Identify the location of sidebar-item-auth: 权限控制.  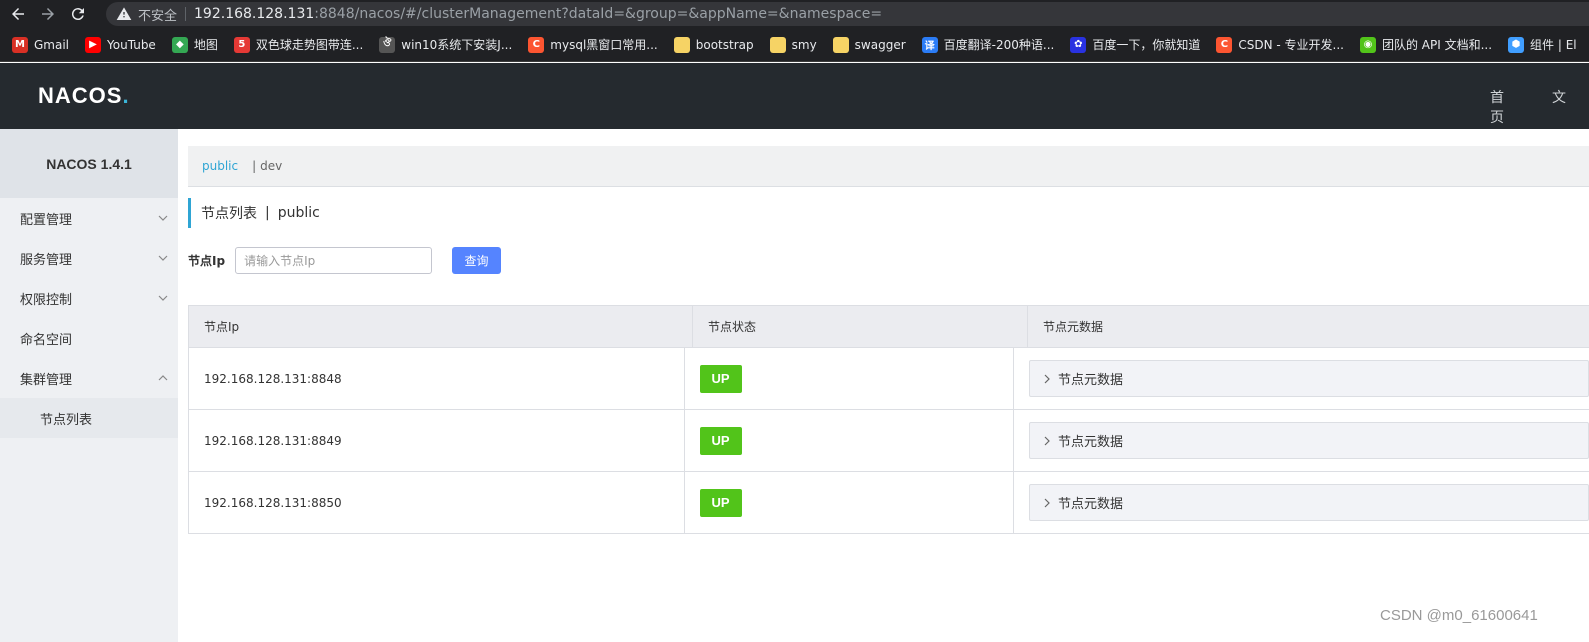
(89, 298).